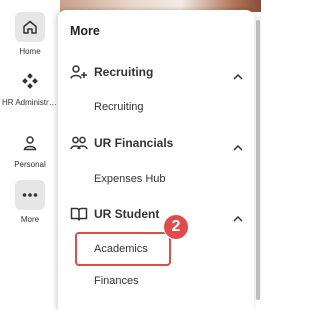 This screenshot has width=320, height=310. I want to click on section-ur-financials-label: UR Financials, so click(134, 143).